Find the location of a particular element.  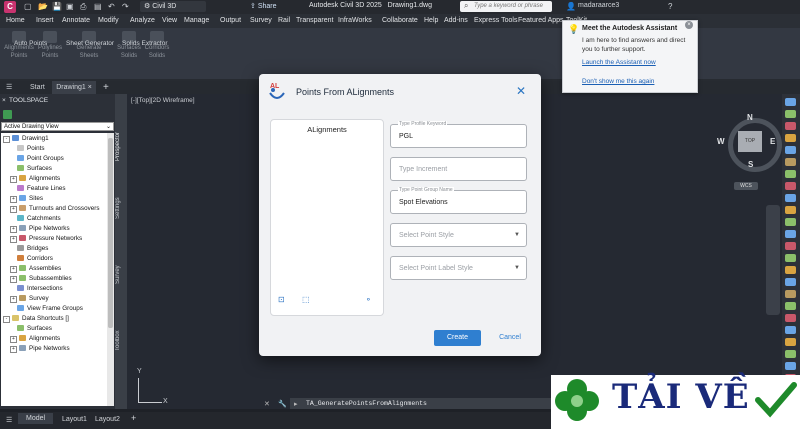

tree-item: - Data Shortcuts [] is located at coordinates (36, 319).